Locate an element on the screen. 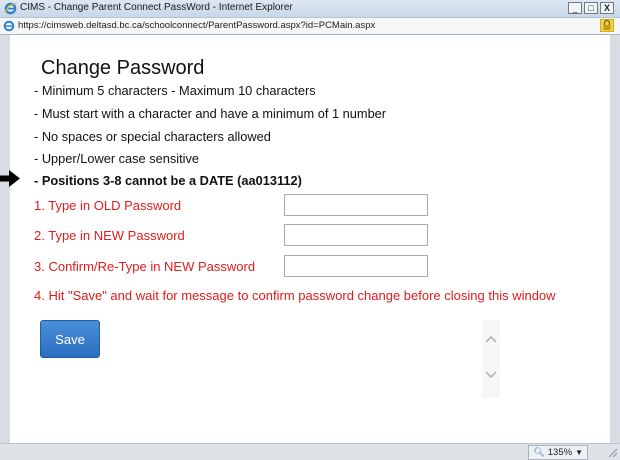 The width and height of the screenshot is (620, 460). save-button: Save is located at coordinates (70, 339).